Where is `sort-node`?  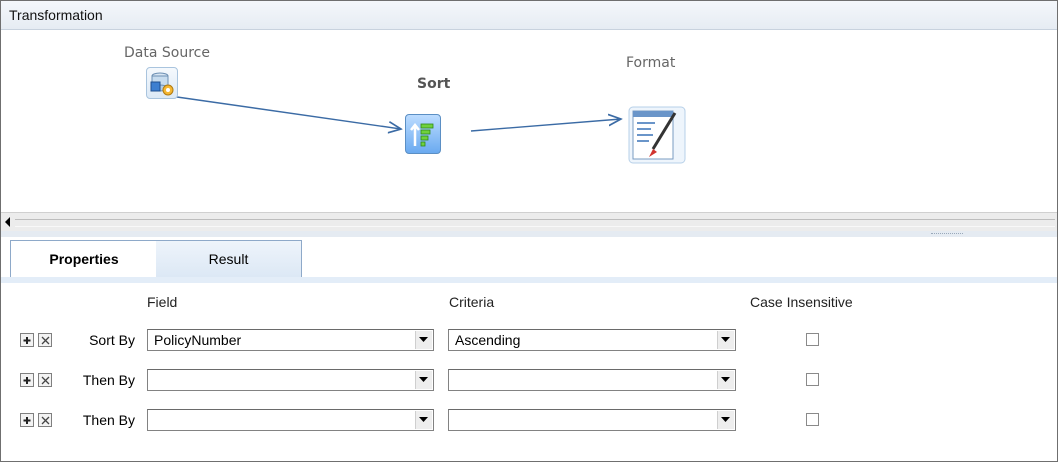 sort-node is located at coordinates (423, 134).